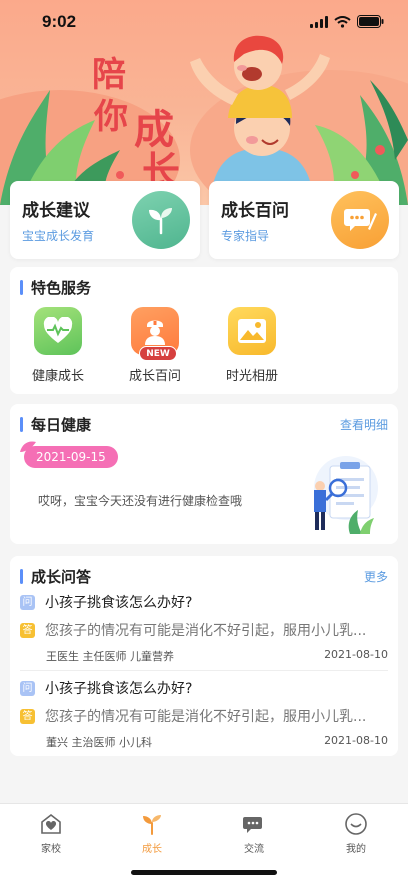  Describe the element at coordinates (251, 376) in the screenshot. I see `feature-label: 时光相册` at that location.